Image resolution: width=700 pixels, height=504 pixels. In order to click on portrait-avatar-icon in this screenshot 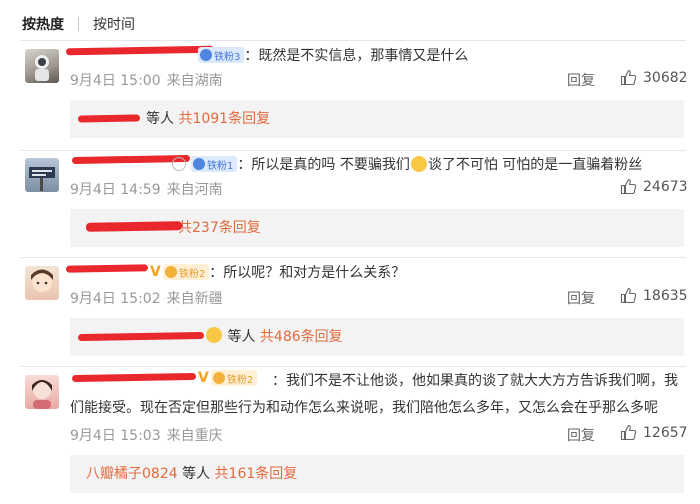, I will do `click(42, 394)`.